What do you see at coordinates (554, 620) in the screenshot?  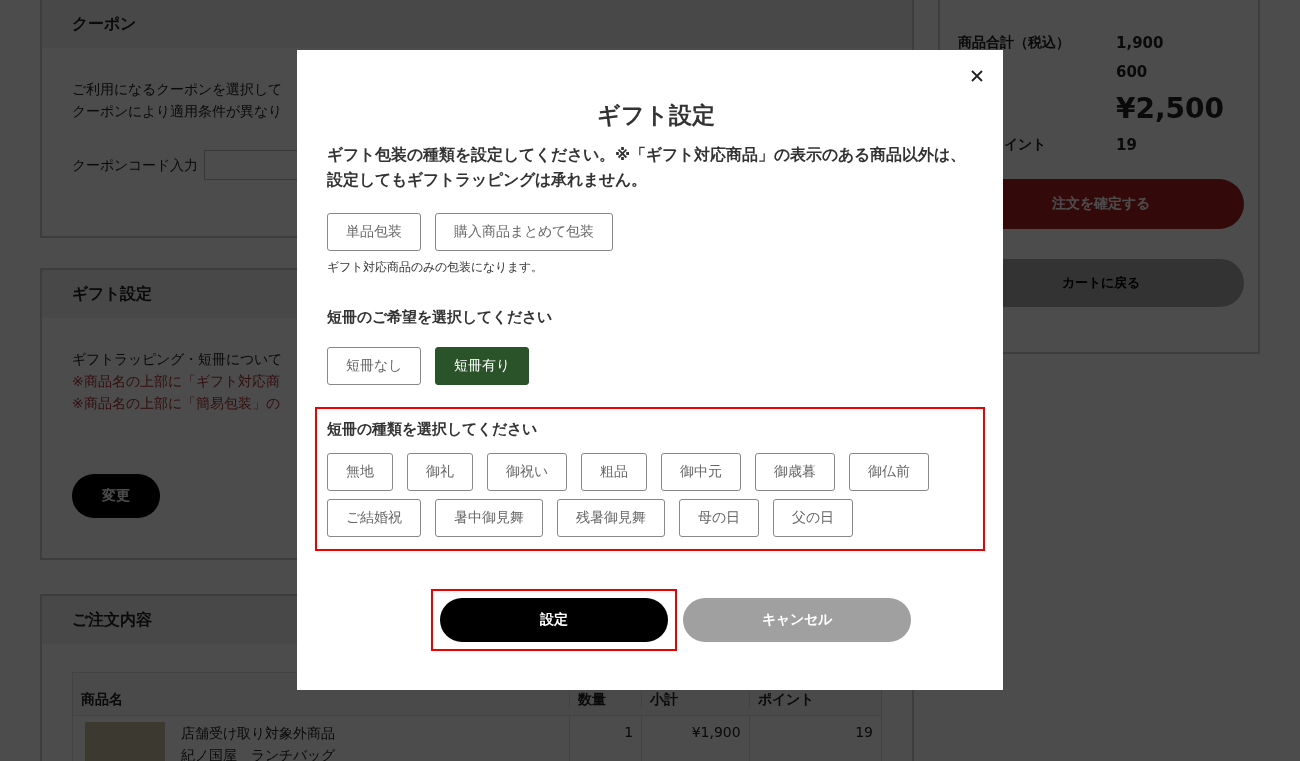 I see `set-button: 設定` at bounding box center [554, 620].